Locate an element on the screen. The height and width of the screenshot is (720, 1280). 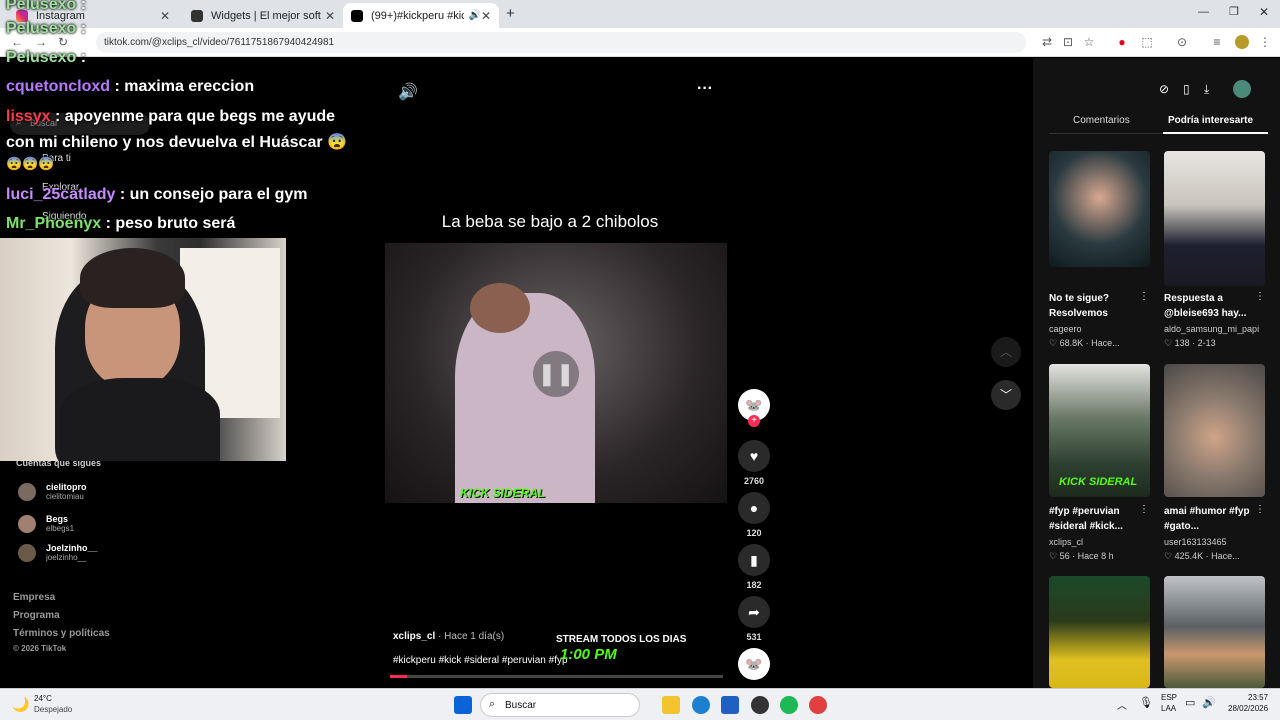
weather-icon: 🌙 is located at coordinates (20, 704).